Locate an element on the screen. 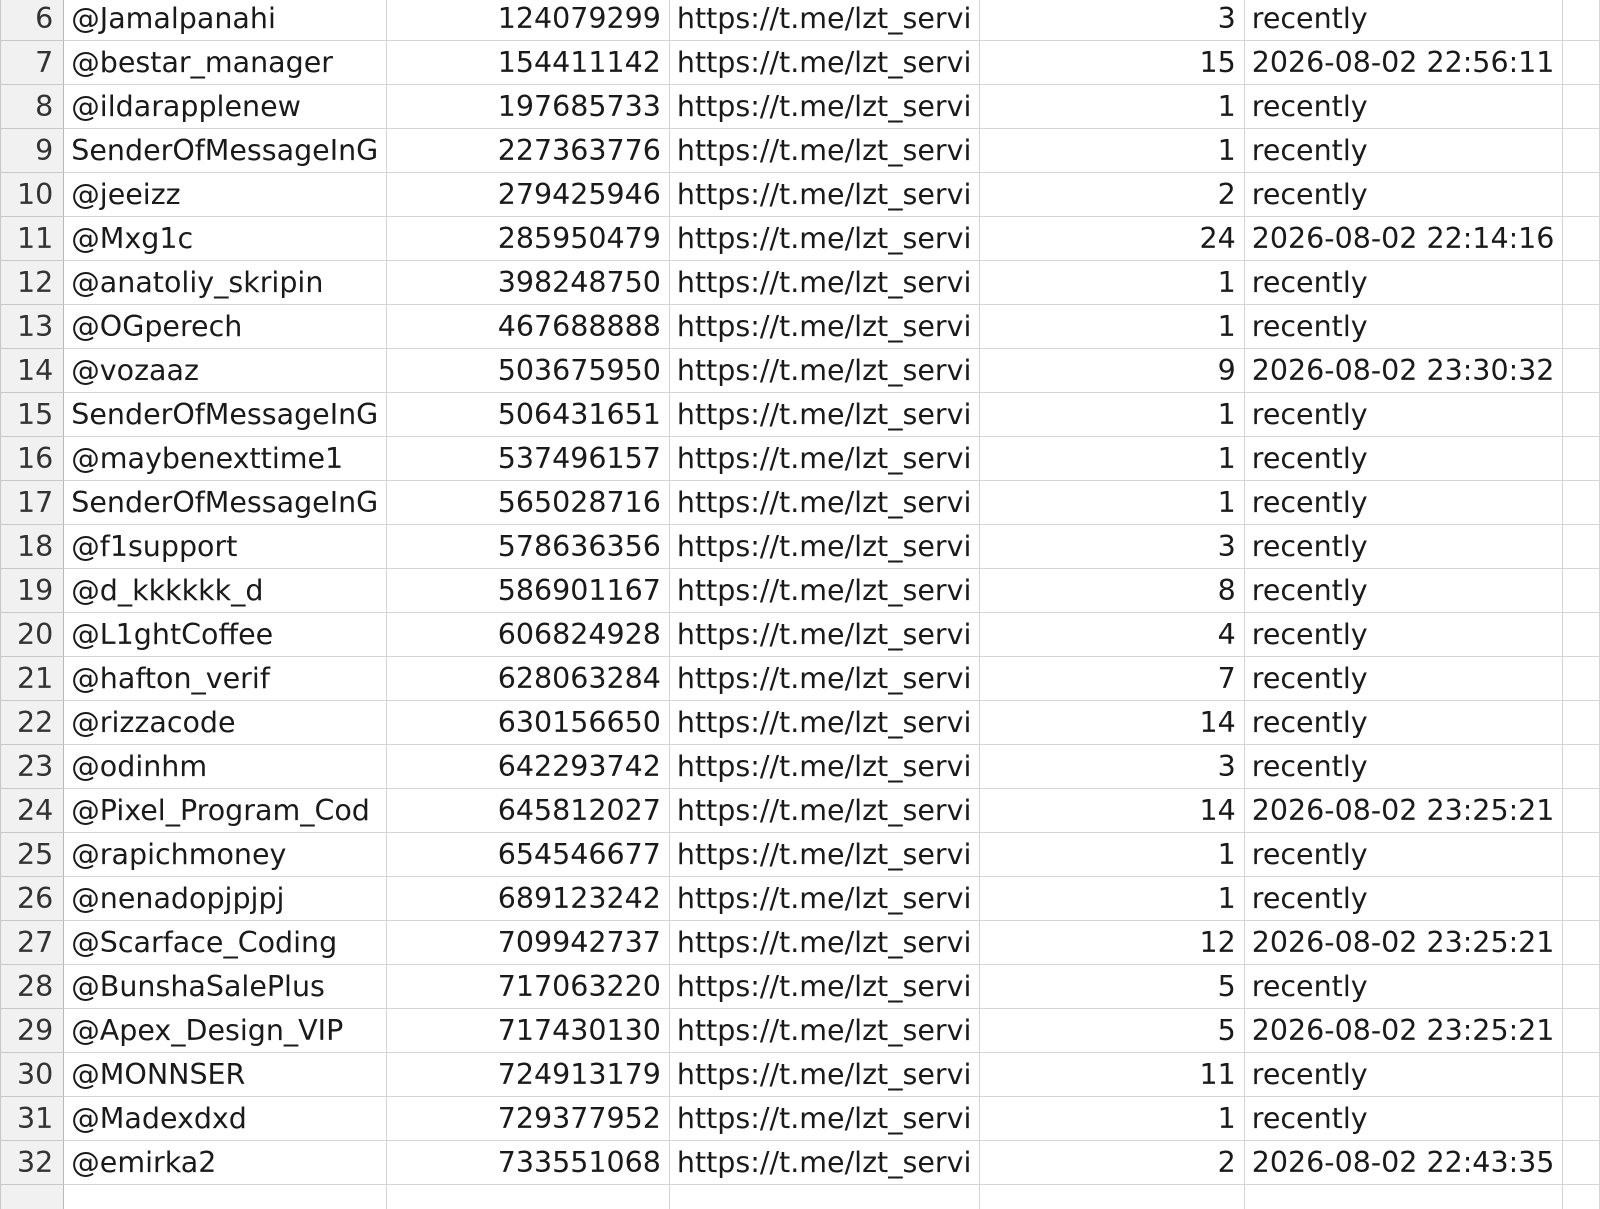 The width and height of the screenshot is (1600, 1209). cell-username: @L1ghtCoffee is located at coordinates (225, 635).